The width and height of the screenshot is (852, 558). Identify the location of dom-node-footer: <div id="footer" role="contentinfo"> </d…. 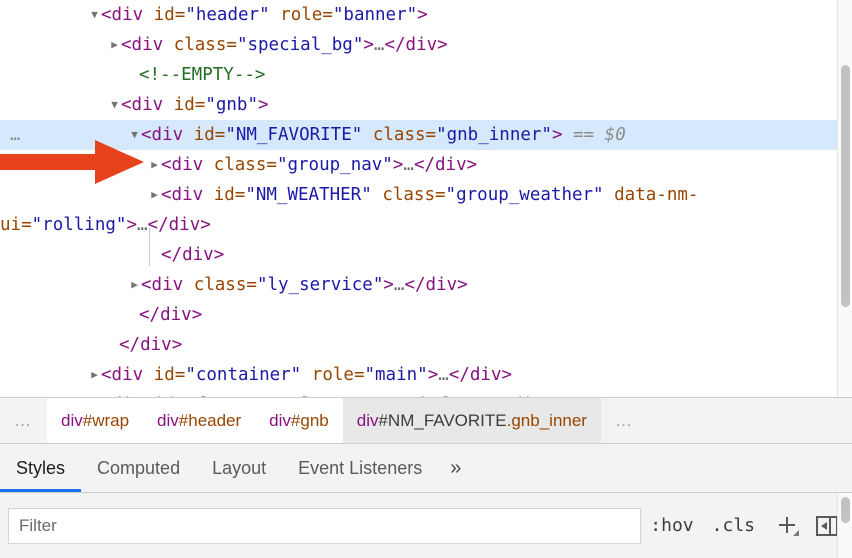
(426, 393).